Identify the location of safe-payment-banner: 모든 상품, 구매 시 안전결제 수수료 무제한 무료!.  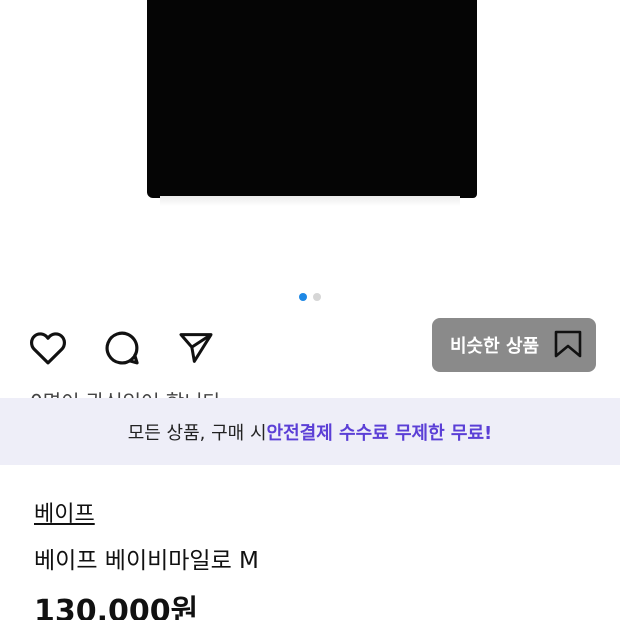
(310, 431).